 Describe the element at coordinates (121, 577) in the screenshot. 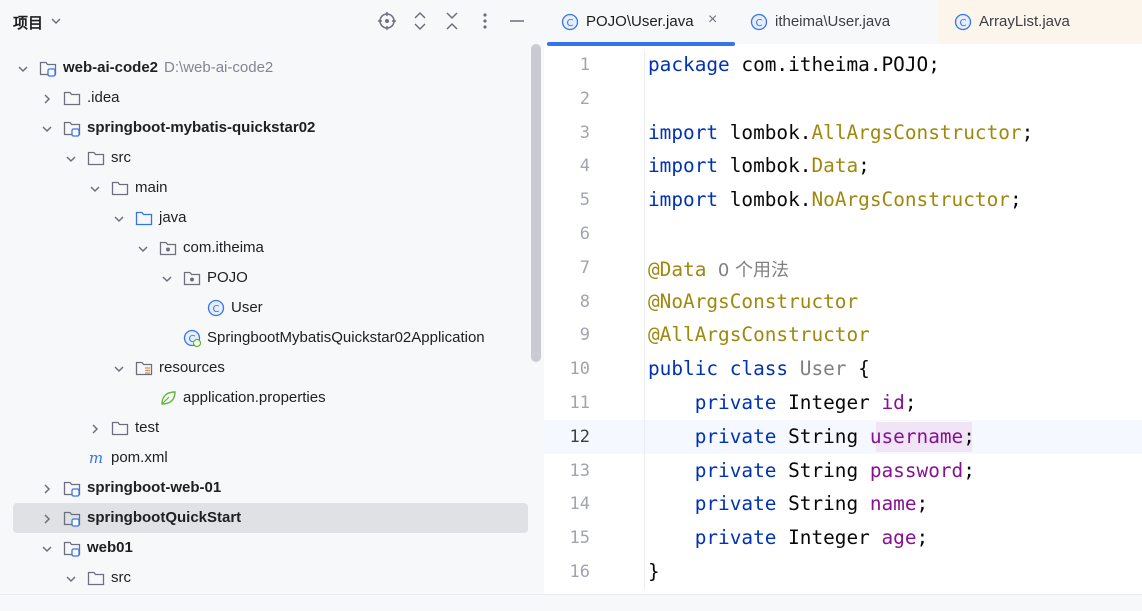

I see `tree-item-label: src` at that location.